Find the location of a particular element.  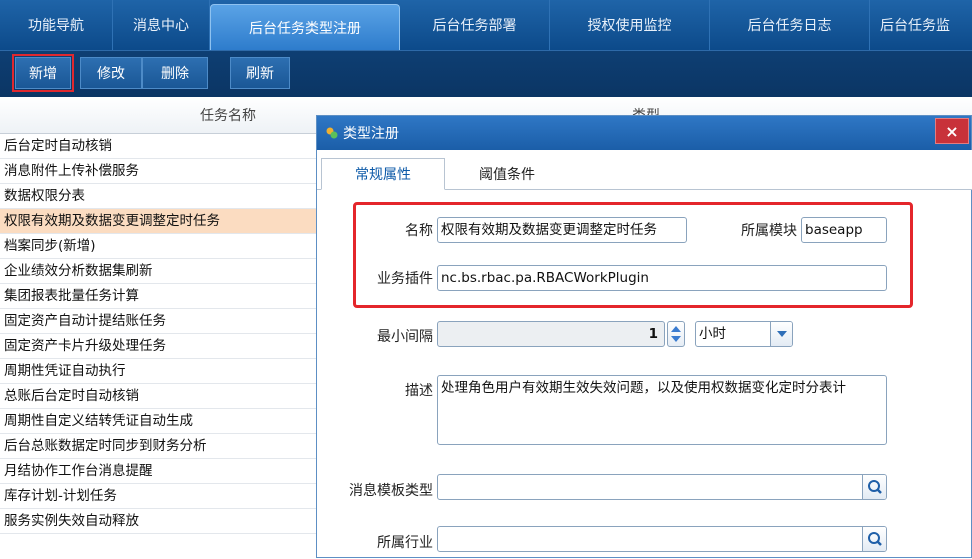

interval-label: 最小间隔 is located at coordinates (405, 337).